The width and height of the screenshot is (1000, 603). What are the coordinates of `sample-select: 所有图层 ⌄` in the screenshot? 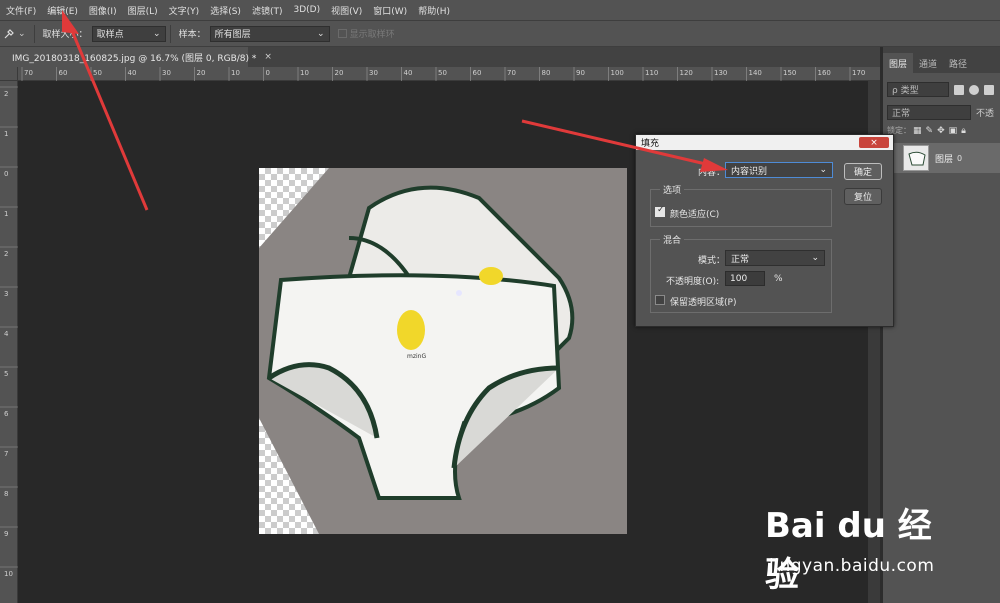 It's located at (269, 33).